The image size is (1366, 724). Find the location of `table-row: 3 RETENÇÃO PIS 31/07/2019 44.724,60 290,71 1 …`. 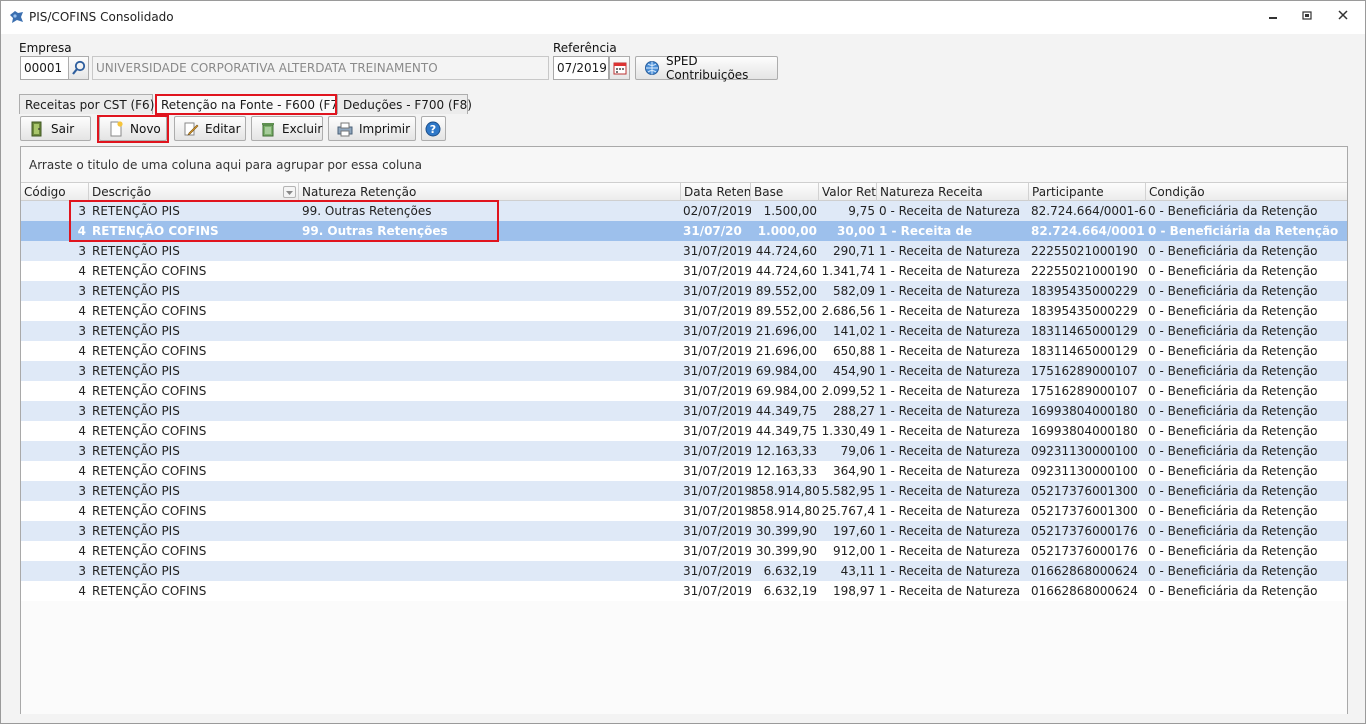

table-row: 3 RETENÇÃO PIS 31/07/2019 44.724,60 290,71 1 … is located at coordinates (684, 251).